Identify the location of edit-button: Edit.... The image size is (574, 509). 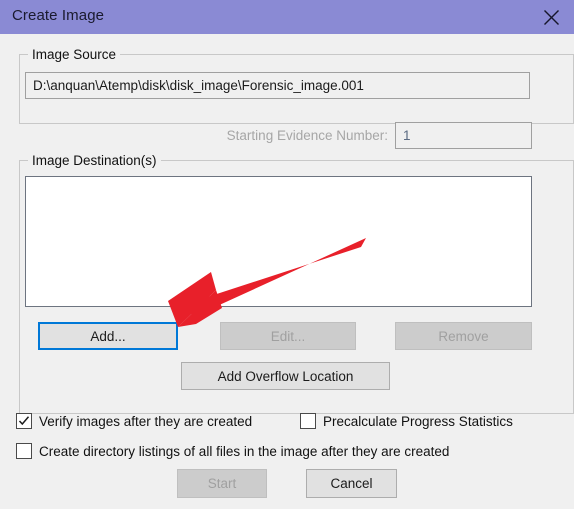
(288, 336).